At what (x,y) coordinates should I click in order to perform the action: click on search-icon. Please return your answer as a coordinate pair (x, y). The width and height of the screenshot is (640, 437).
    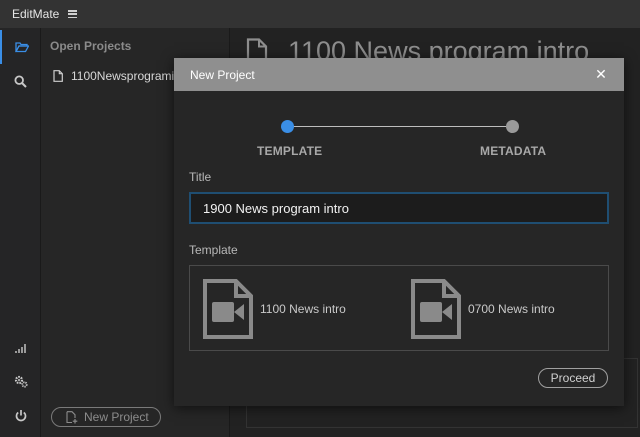
    Looking at the image, I should click on (20, 81).